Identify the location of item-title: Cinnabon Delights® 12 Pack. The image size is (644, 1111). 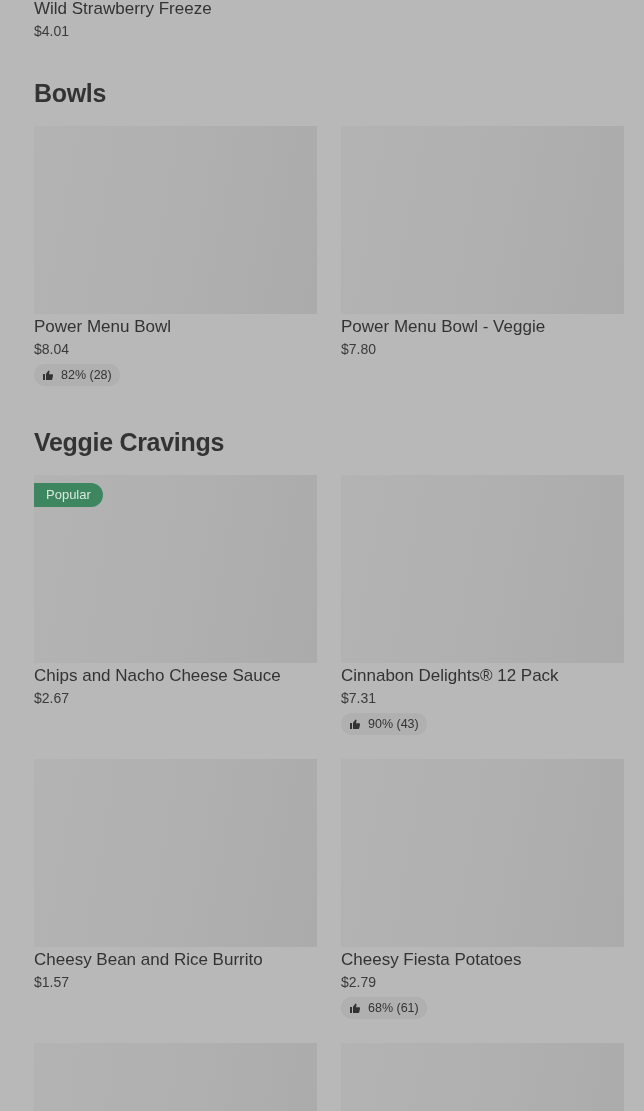
(482, 676).